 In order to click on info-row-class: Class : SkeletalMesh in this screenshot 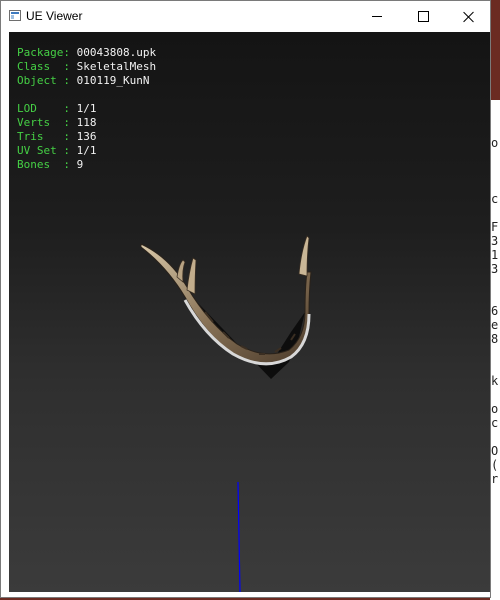, I will do `click(86, 67)`.